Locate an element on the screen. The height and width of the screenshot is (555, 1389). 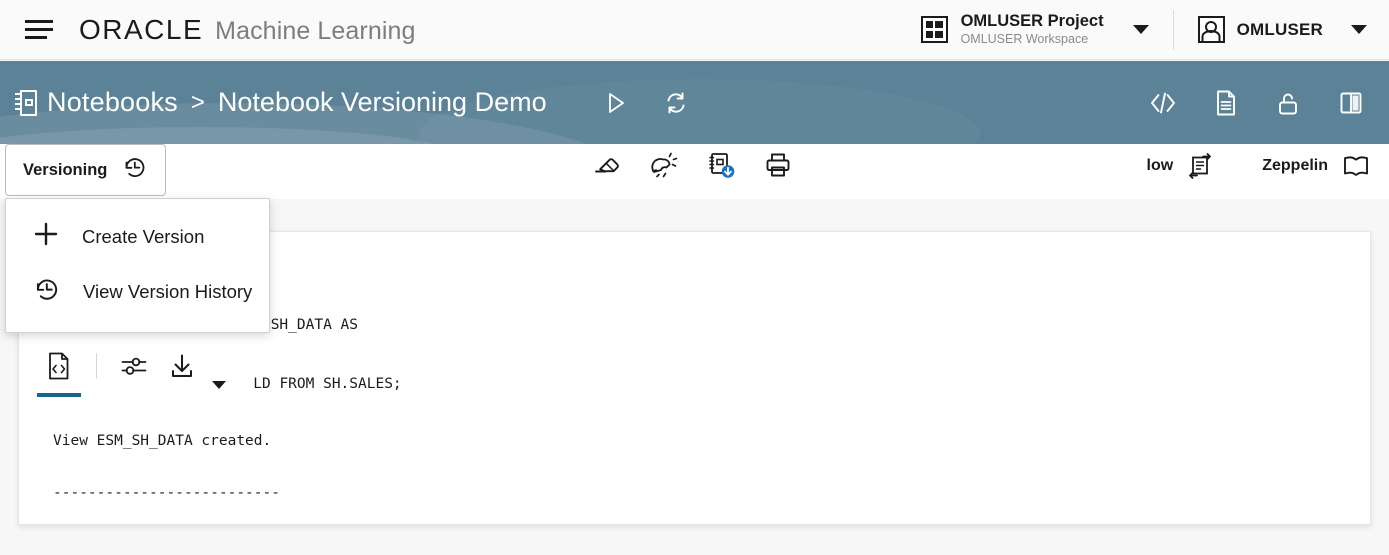
breadcrumb: Notebooks > Notebook Versioning Demo is located at coordinates (281, 102).